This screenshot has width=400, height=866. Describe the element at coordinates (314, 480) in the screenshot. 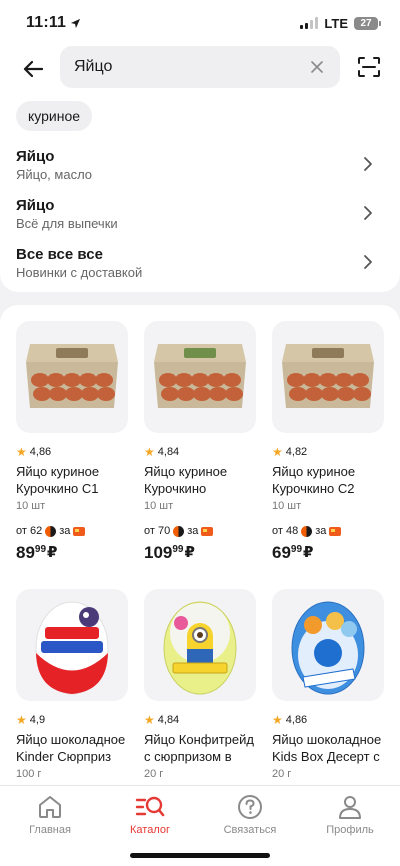

I see `product-name: Яйцо куриное Курочкино С2 10шт` at that location.